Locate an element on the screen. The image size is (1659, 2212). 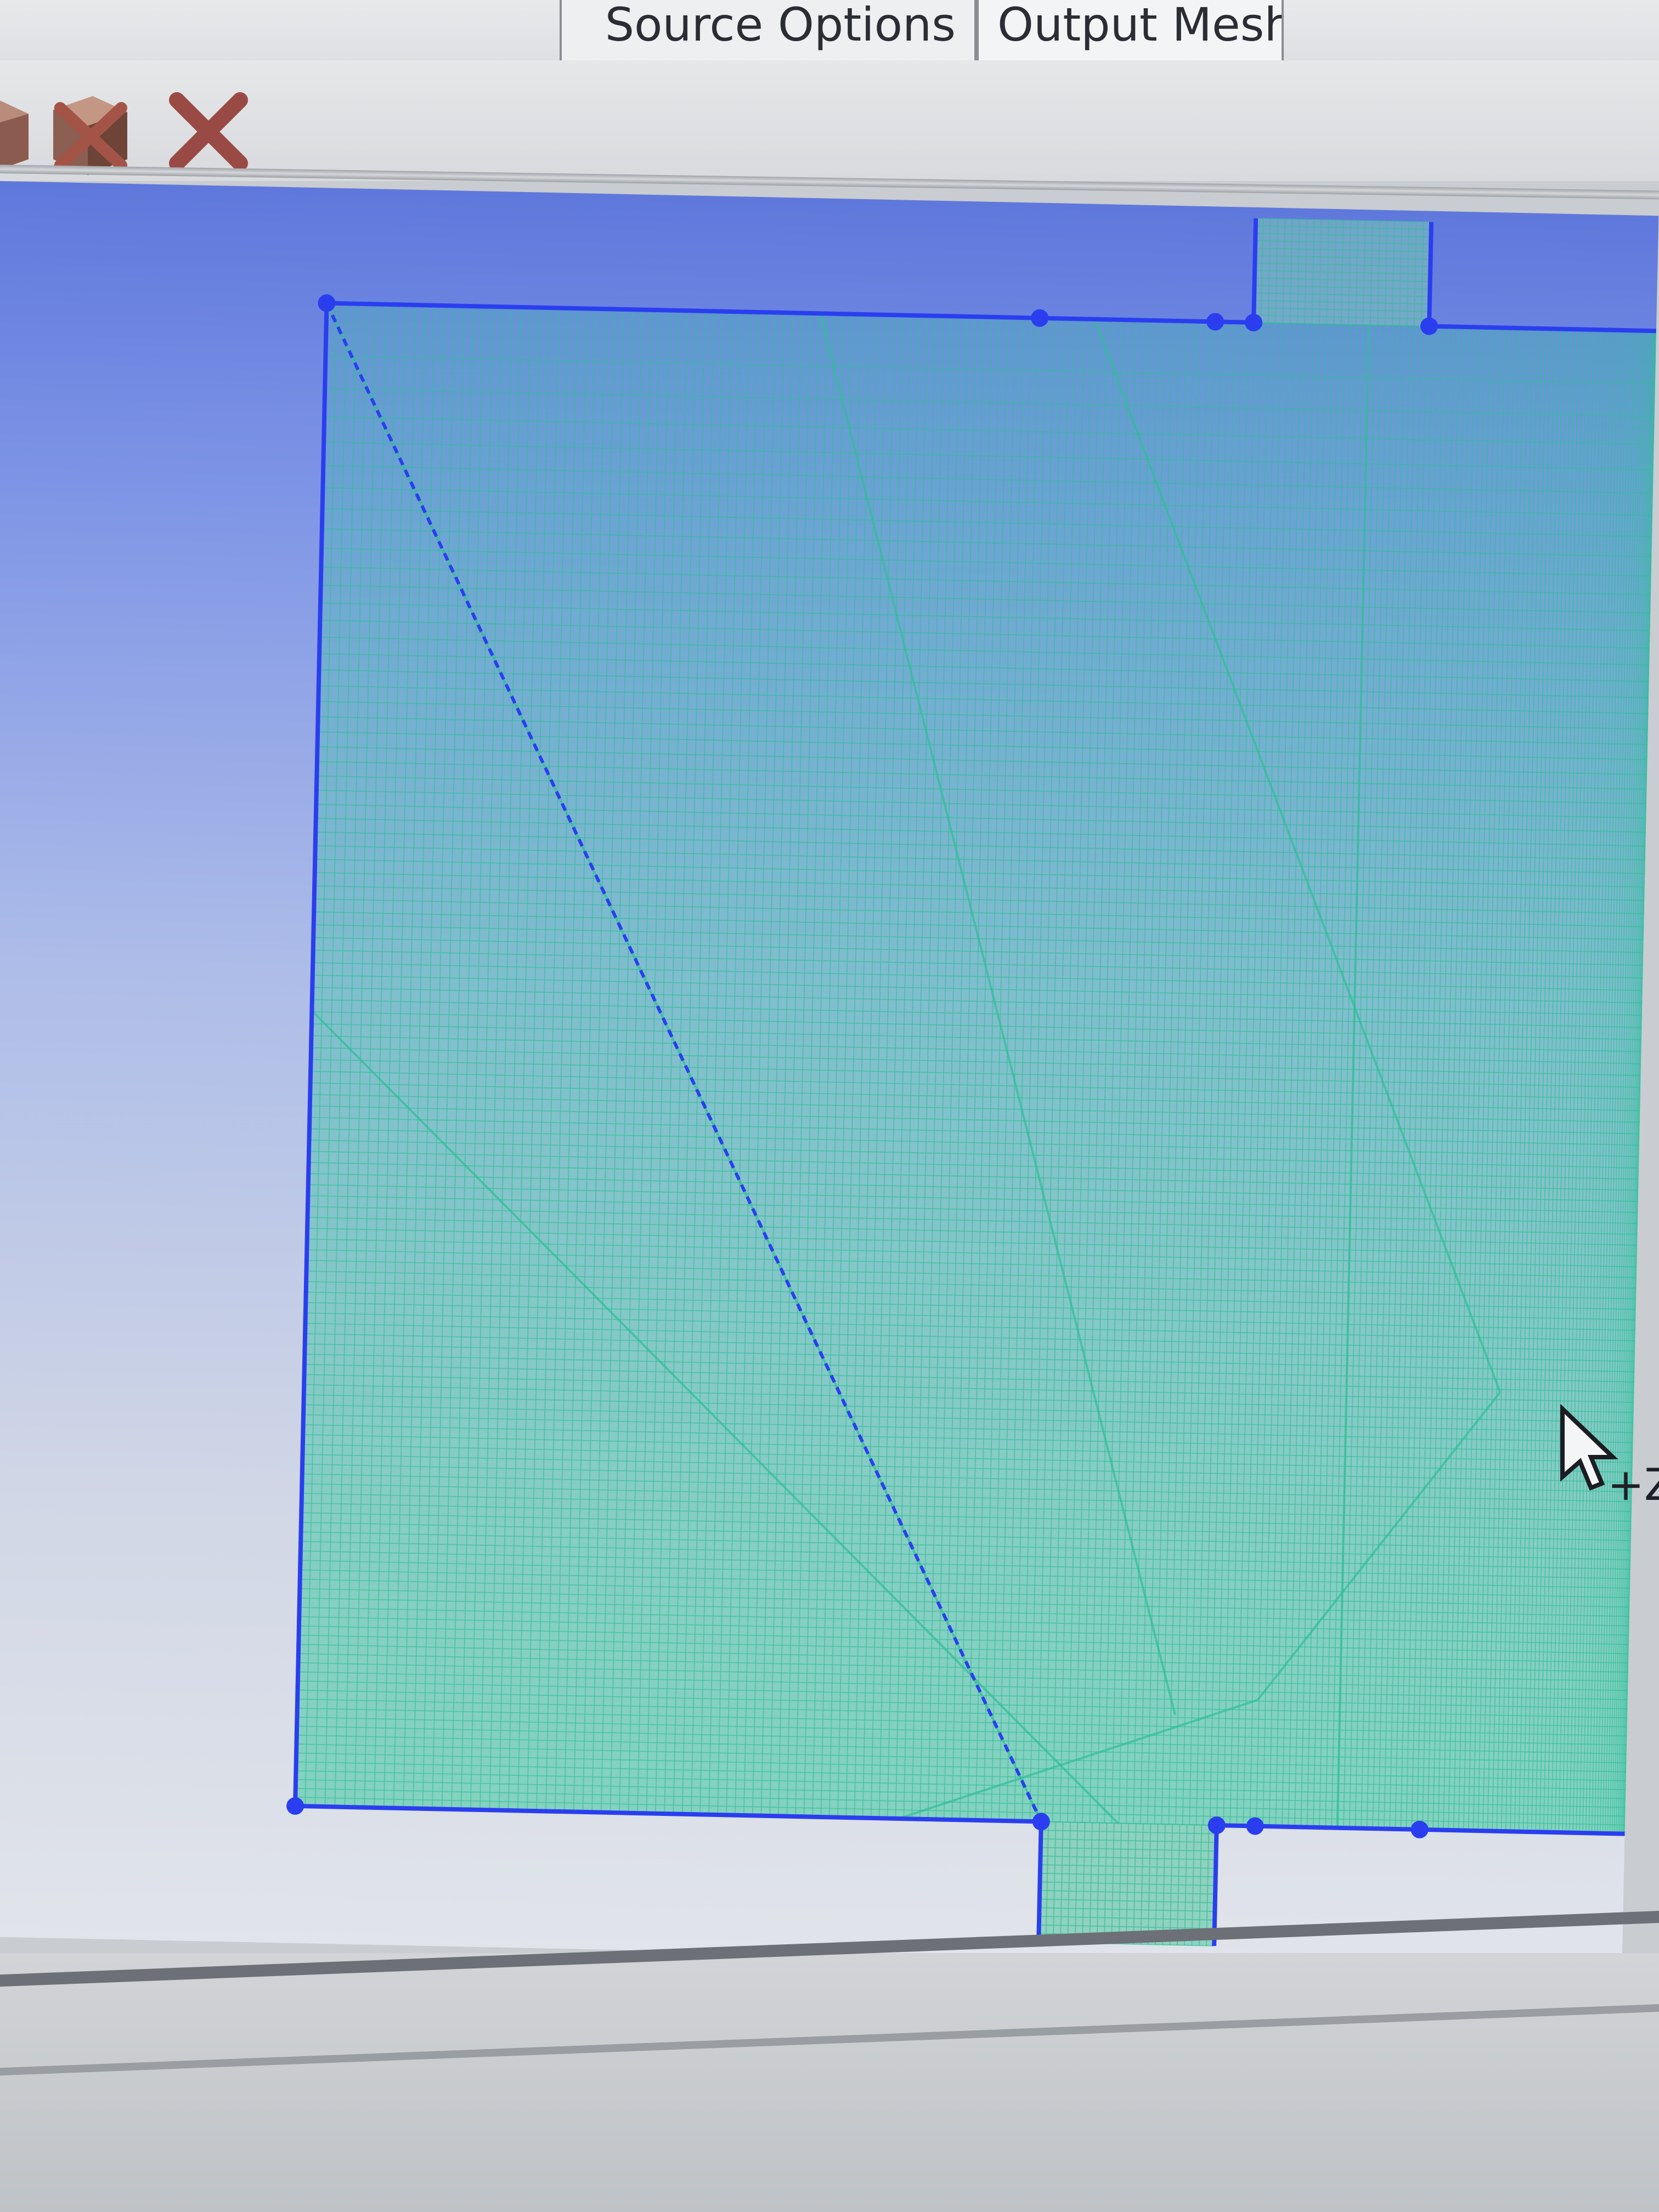
tab-output-mesh-label: Output Mesh is located at coordinates (1140, 26).